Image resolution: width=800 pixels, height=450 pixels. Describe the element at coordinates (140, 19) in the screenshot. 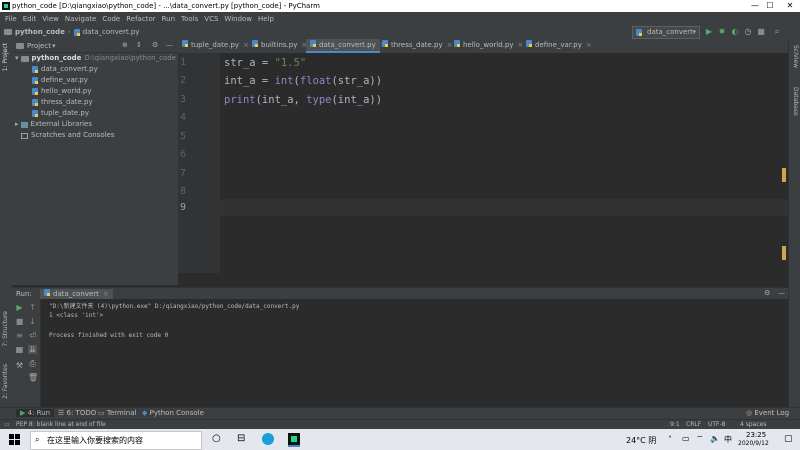

I see `menu-refactor: Refactor` at that location.